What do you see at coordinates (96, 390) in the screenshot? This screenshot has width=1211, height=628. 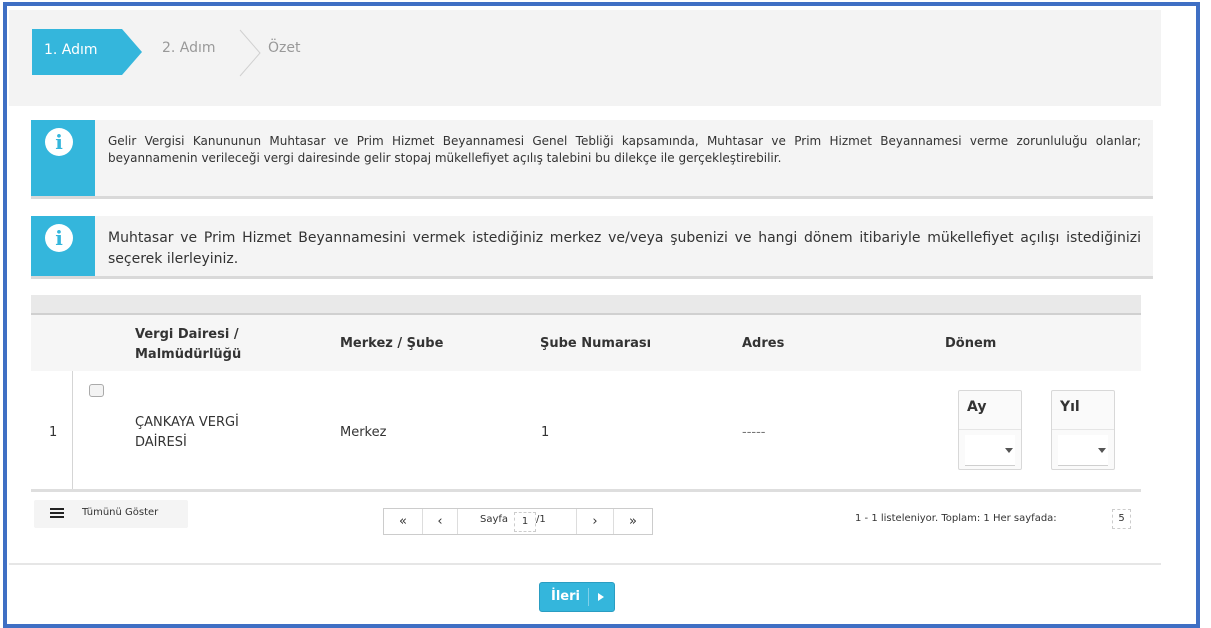 I see `row-select-checkbox` at bounding box center [96, 390].